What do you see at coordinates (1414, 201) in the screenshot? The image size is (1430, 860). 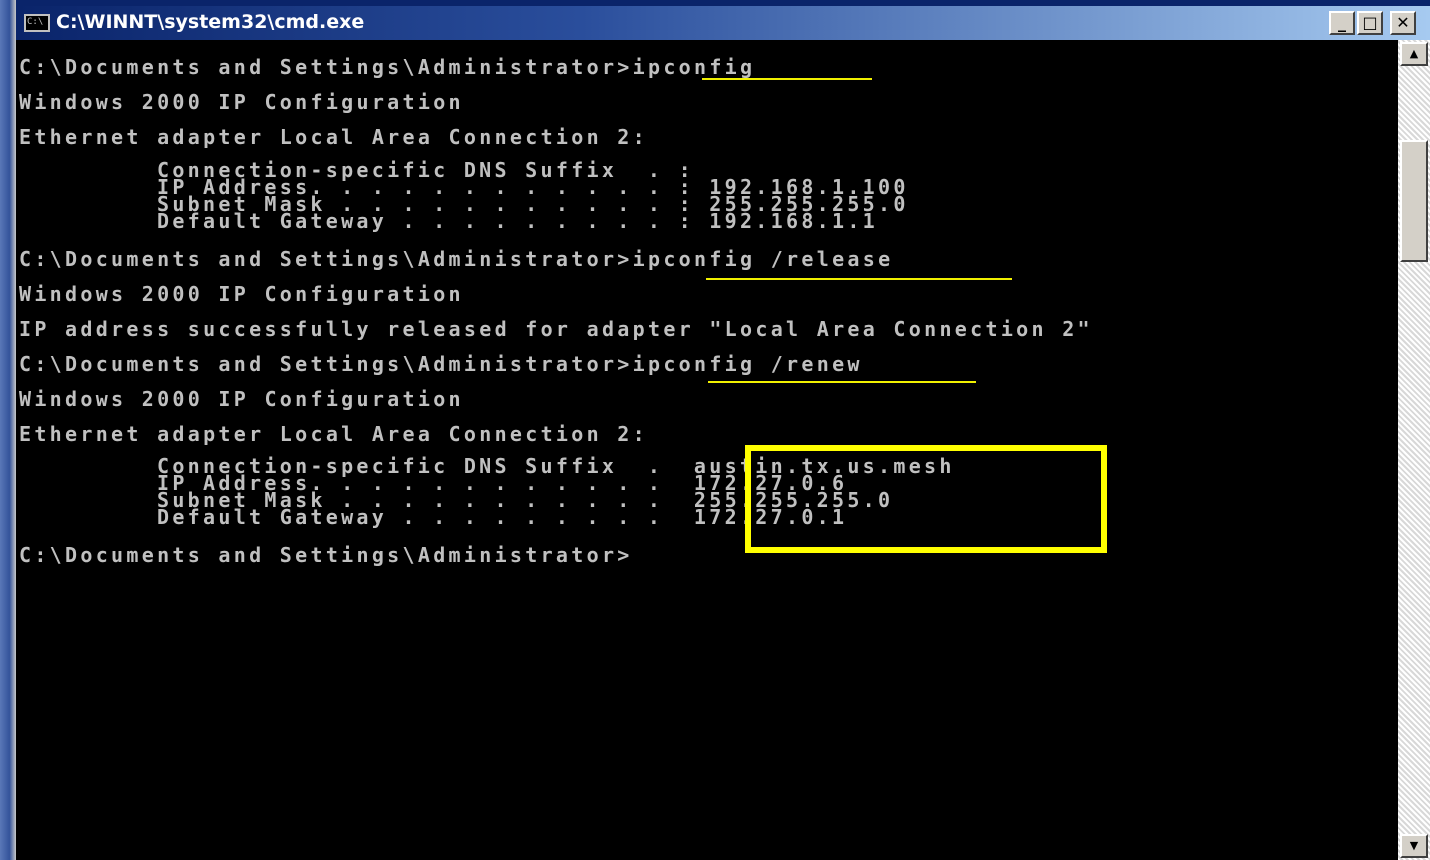 I see `scroll-thumb` at bounding box center [1414, 201].